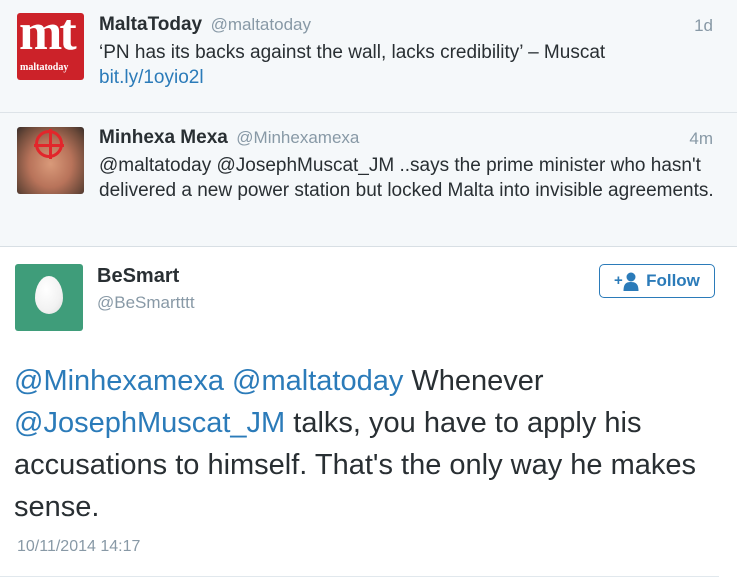 This screenshot has height=584, width=737. What do you see at coordinates (163, 137) in the screenshot?
I see `author-name: Minhexa Mexa` at bounding box center [163, 137].